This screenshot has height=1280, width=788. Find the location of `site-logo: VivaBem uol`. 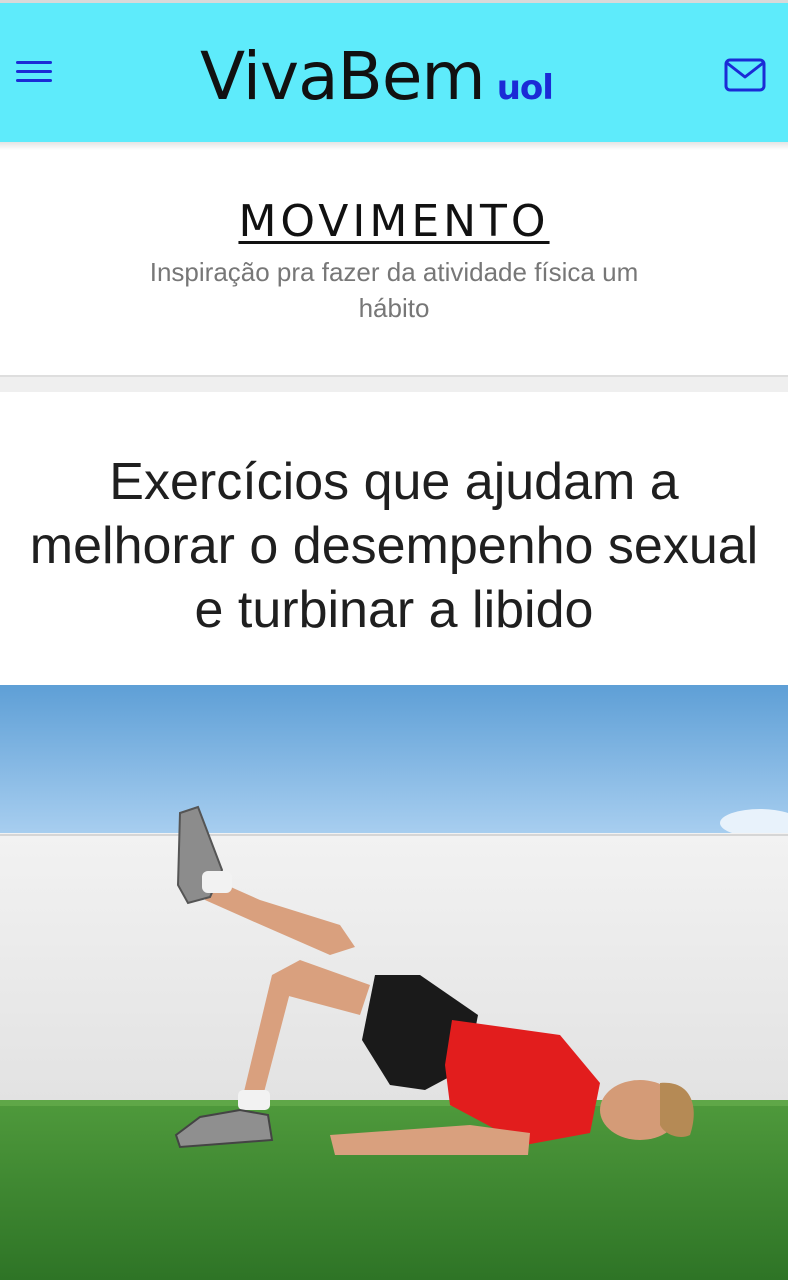

site-logo: VivaBem uol is located at coordinates (377, 74).